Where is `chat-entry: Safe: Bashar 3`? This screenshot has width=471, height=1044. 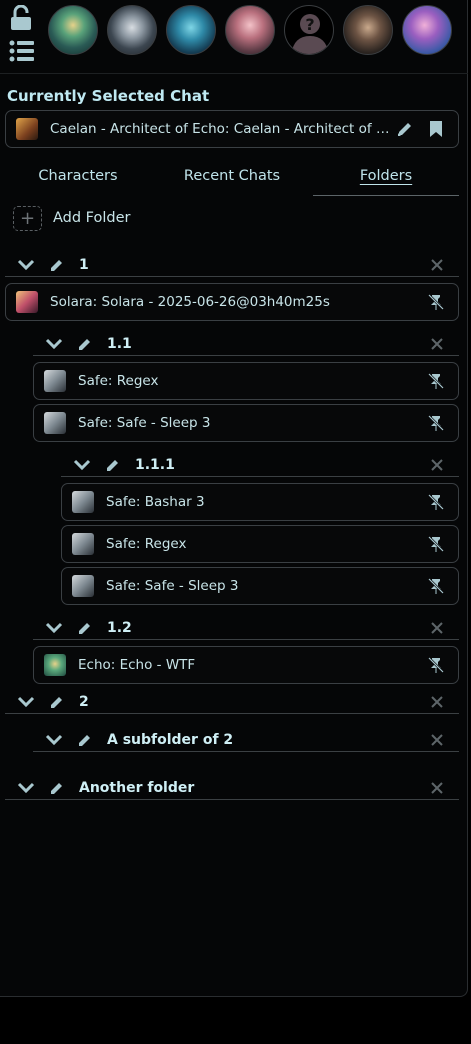 chat-entry: Safe: Bashar 3 is located at coordinates (260, 502).